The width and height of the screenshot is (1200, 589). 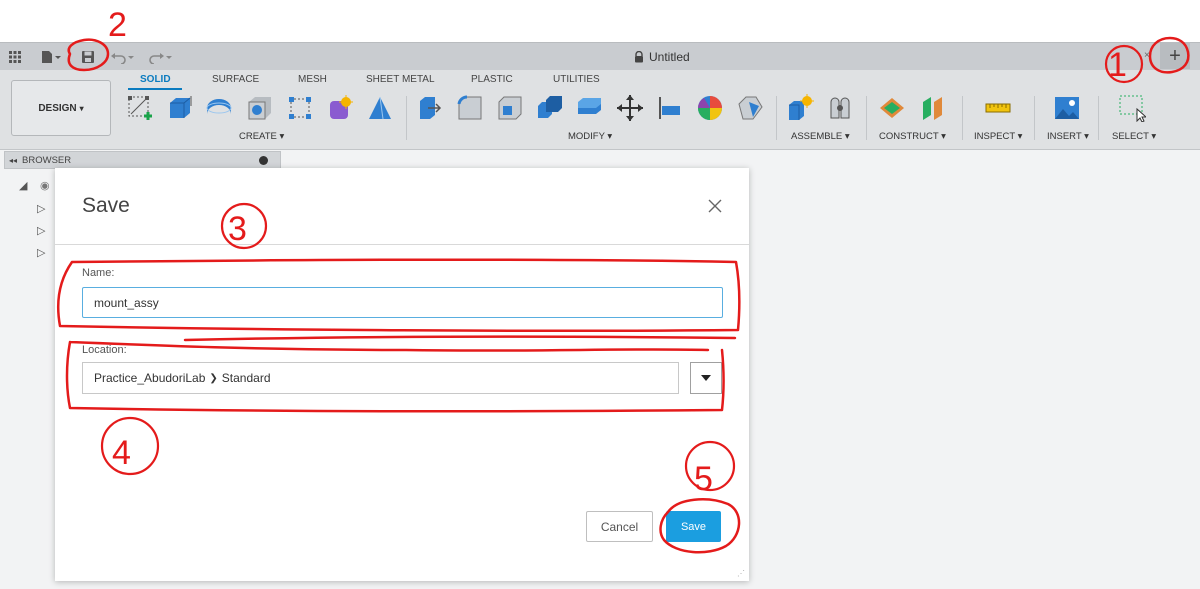 What do you see at coordinates (550, 108) in the screenshot?
I see `combine-icon` at bounding box center [550, 108].